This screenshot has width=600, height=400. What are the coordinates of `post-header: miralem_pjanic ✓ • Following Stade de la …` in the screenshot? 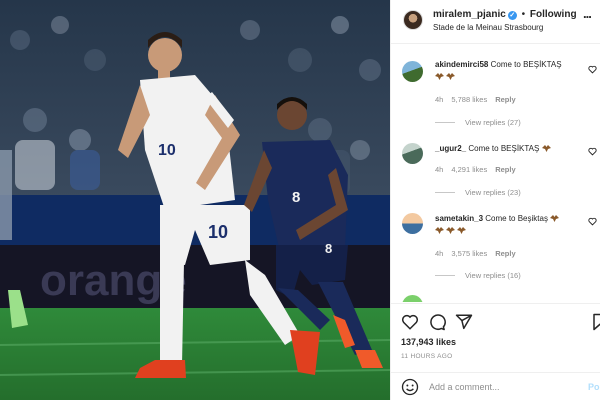 It's located at (495, 22).